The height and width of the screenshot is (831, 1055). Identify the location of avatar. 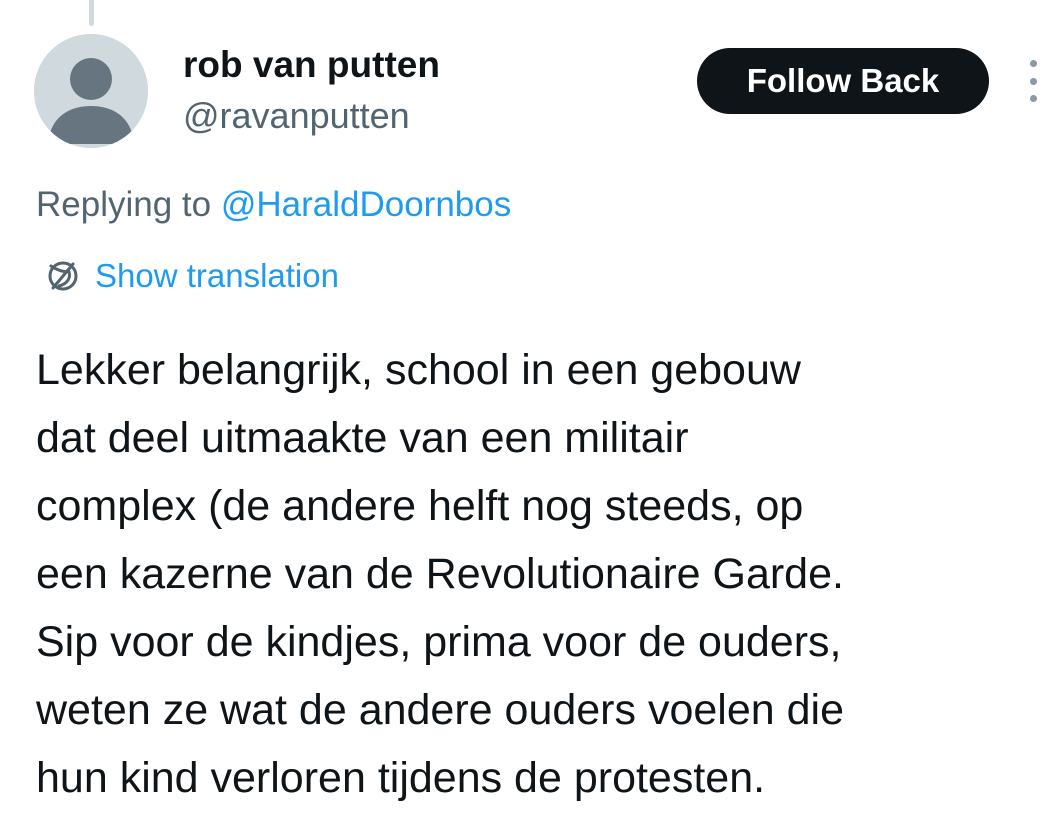
(91, 91).